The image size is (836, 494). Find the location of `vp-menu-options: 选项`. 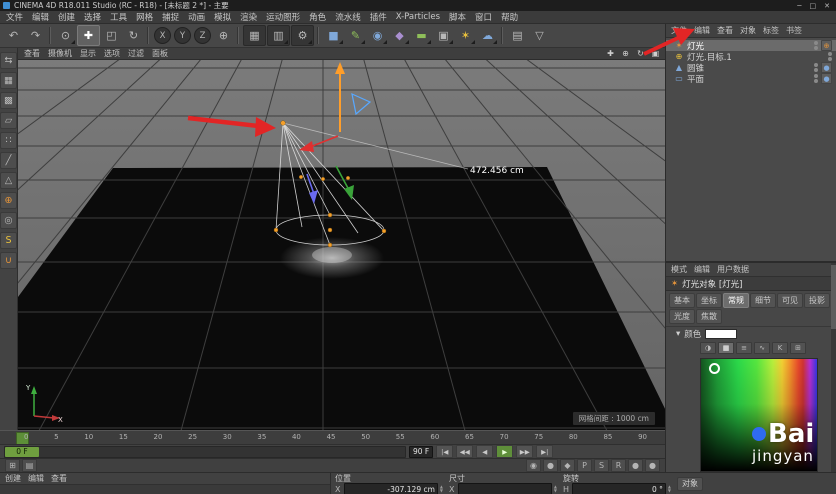

vp-menu-options: 选项 is located at coordinates (112, 53).